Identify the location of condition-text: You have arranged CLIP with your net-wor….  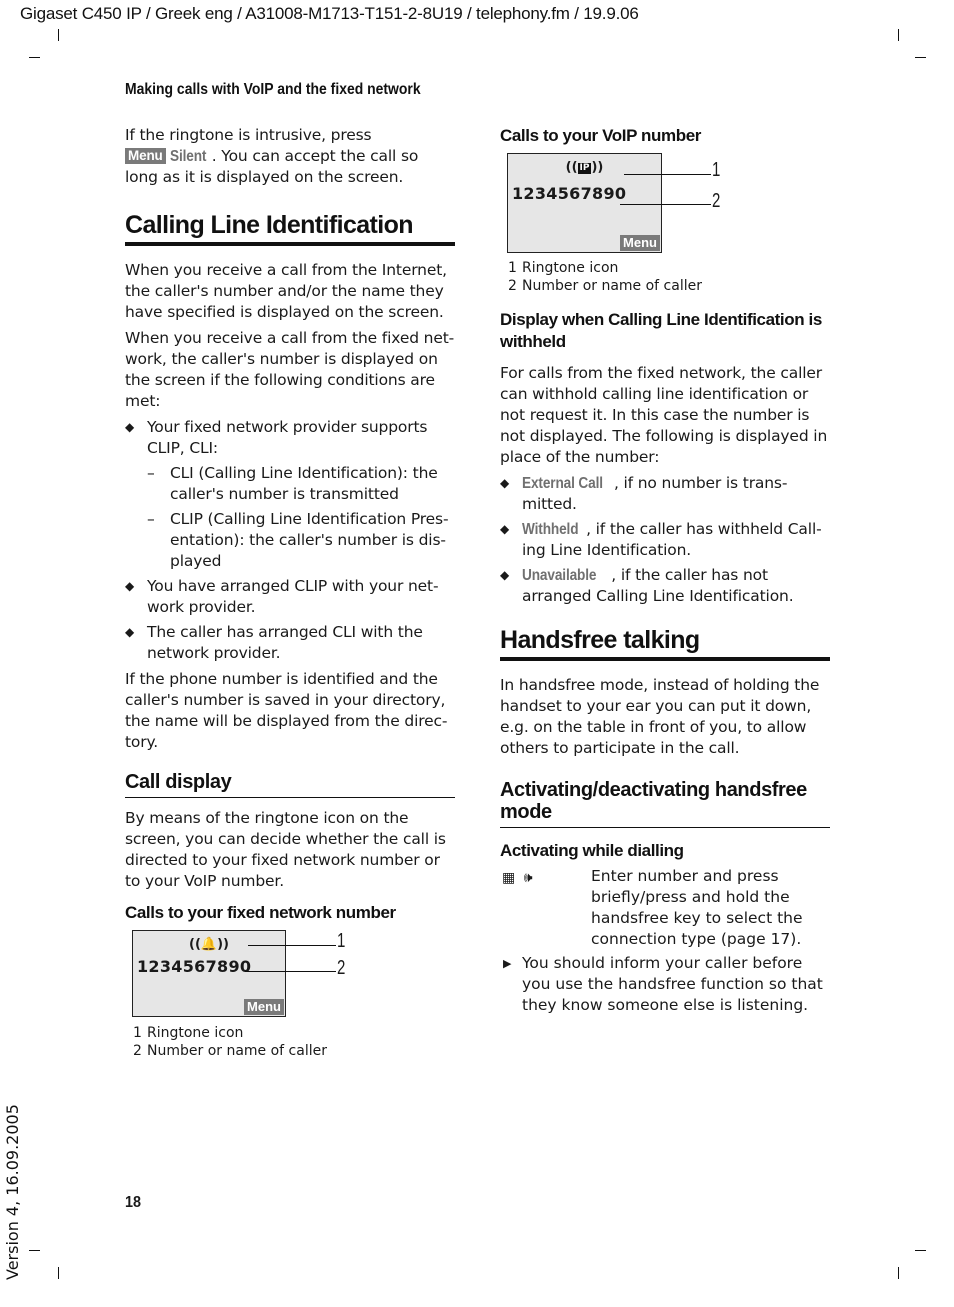
(293, 596).